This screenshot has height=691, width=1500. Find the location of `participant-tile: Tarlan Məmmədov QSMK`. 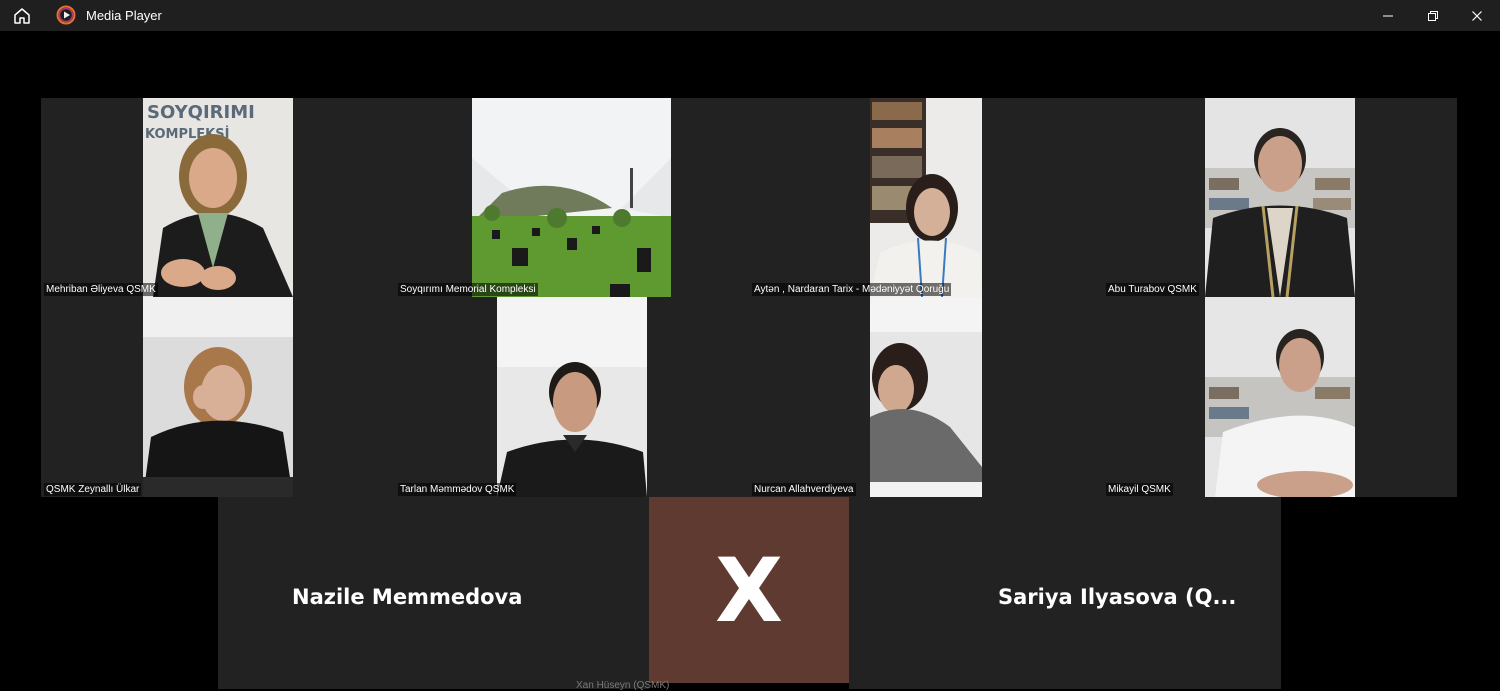

participant-tile: Tarlan Məmmədov QSMK is located at coordinates (572, 397).